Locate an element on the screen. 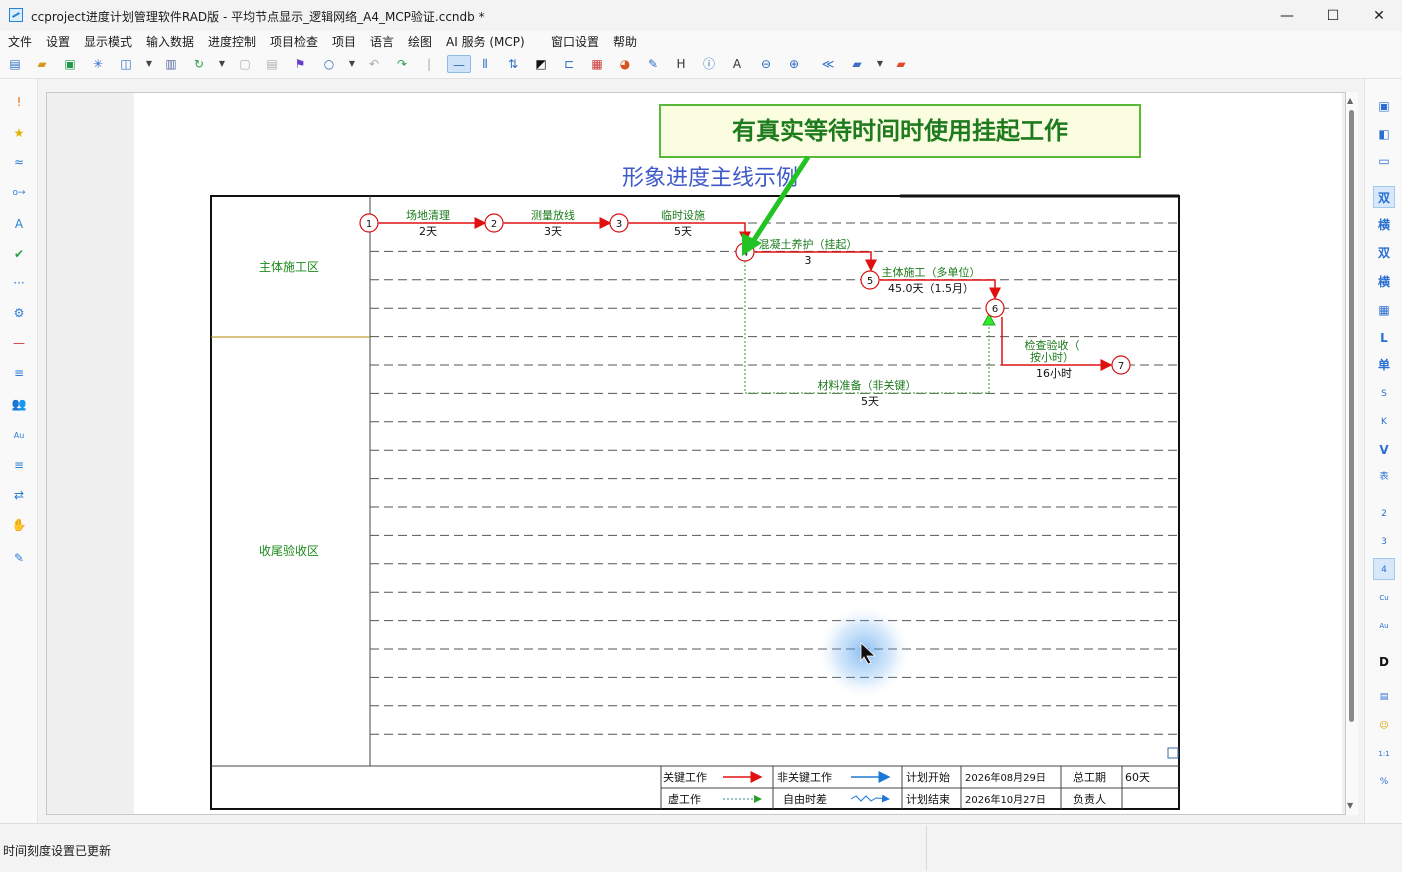  scroll-down-icon: ▼ is located at coordinates (1350, 805).